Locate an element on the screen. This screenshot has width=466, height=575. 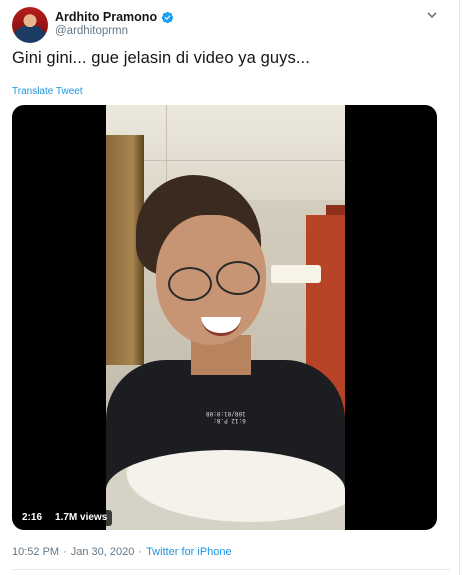
translate-tweet-link: Translate Tweet is located at coordinates (47, 91).